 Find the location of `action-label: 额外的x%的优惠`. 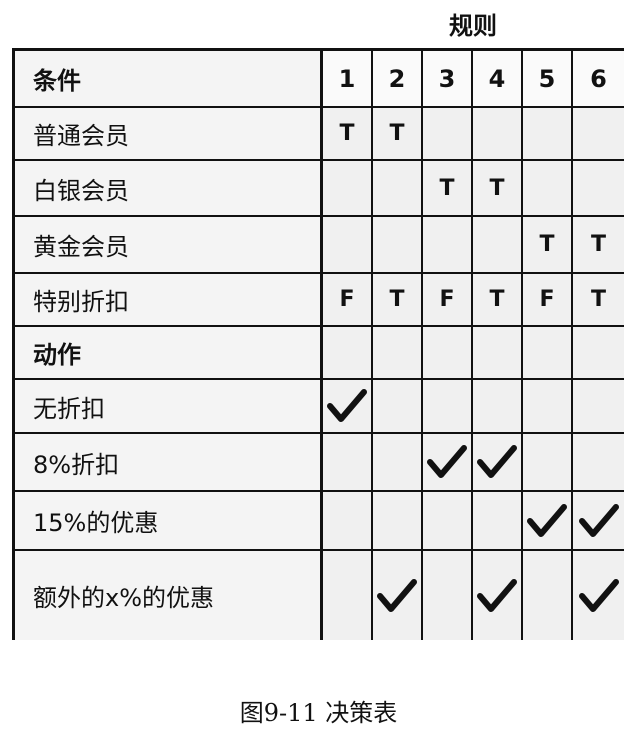

action-label: 额外的x%的优惠 is located at coordinates (169, 595).